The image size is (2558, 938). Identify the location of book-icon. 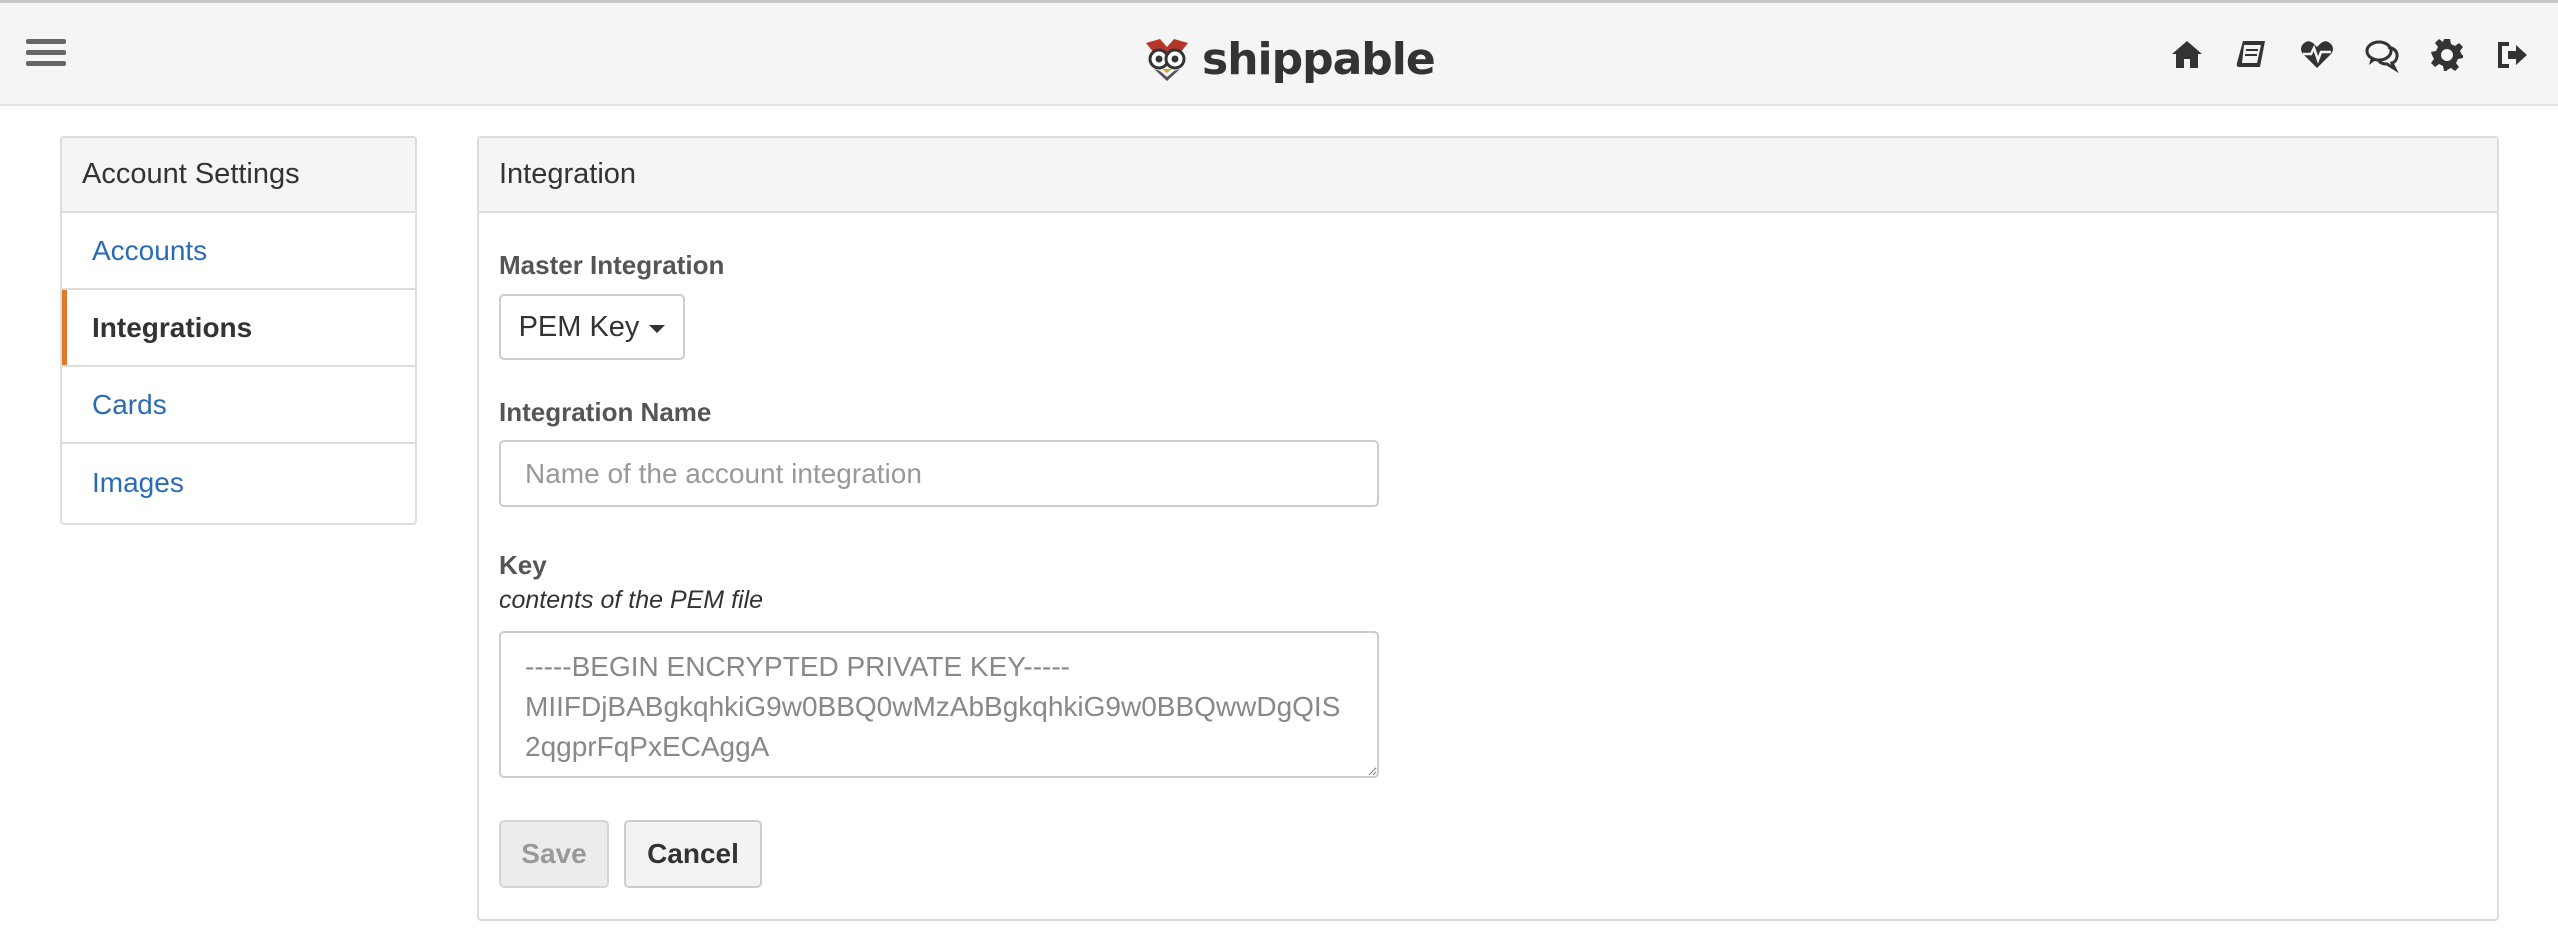
(2252, 55).